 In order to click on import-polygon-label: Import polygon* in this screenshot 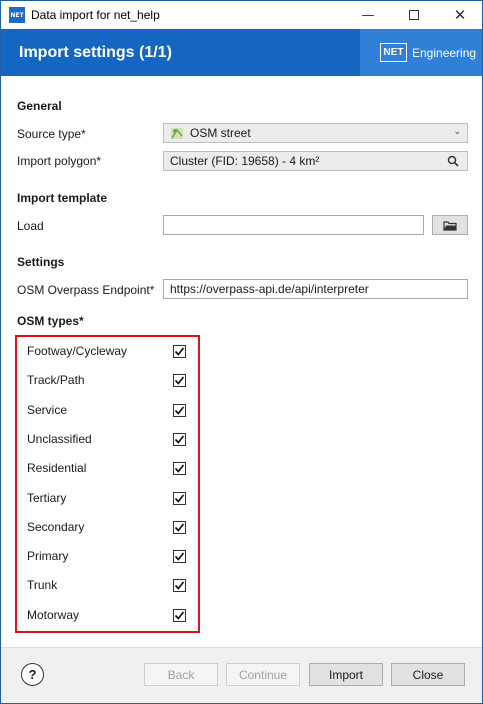, I will do `click(59, 161)`.